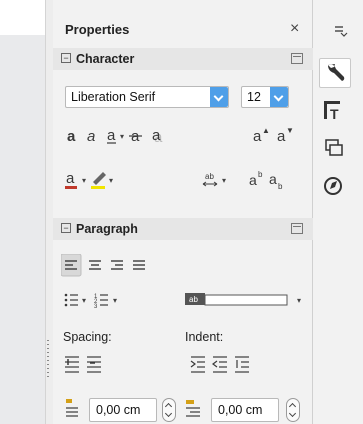 Image resolution: width=363 pixels, height=424 pixels. I want to click on close-icon: ×, so click(294, 29).